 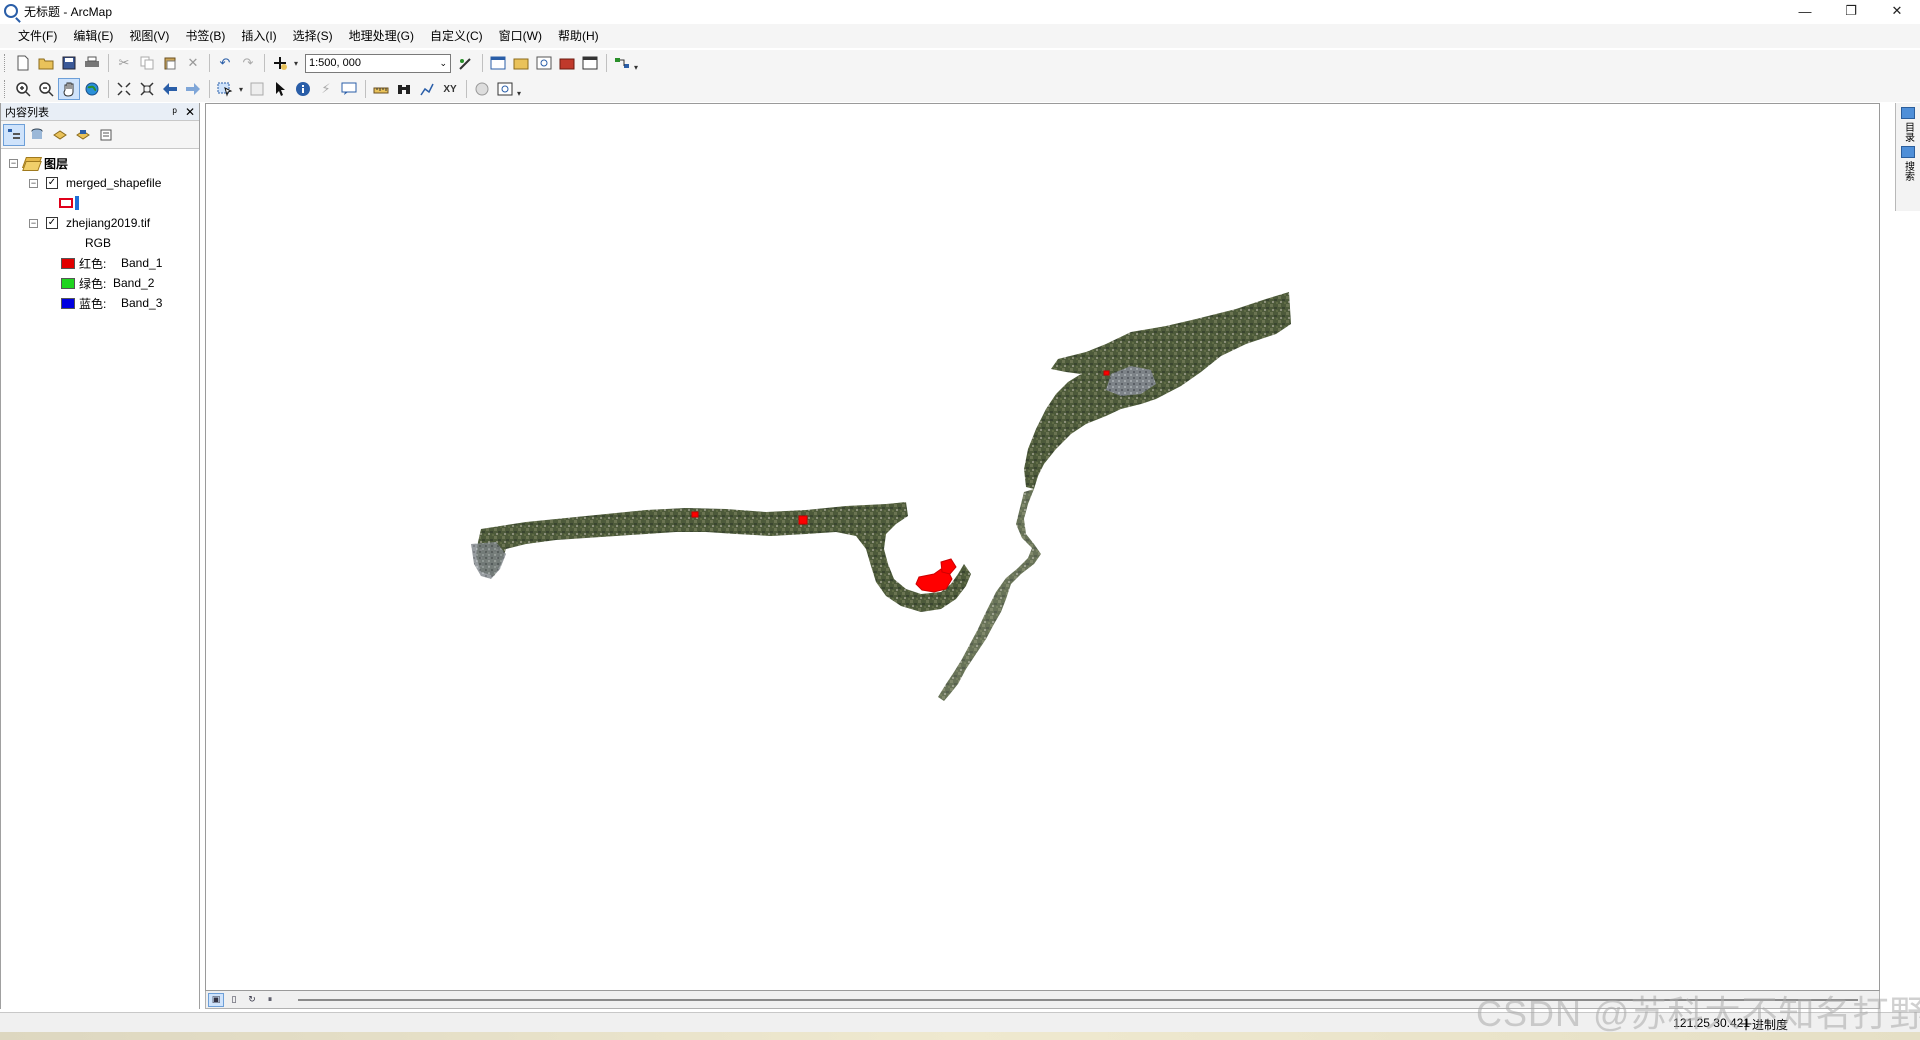 I want to click on list-by-drawing-order-icon, so click(x=14, y=134).